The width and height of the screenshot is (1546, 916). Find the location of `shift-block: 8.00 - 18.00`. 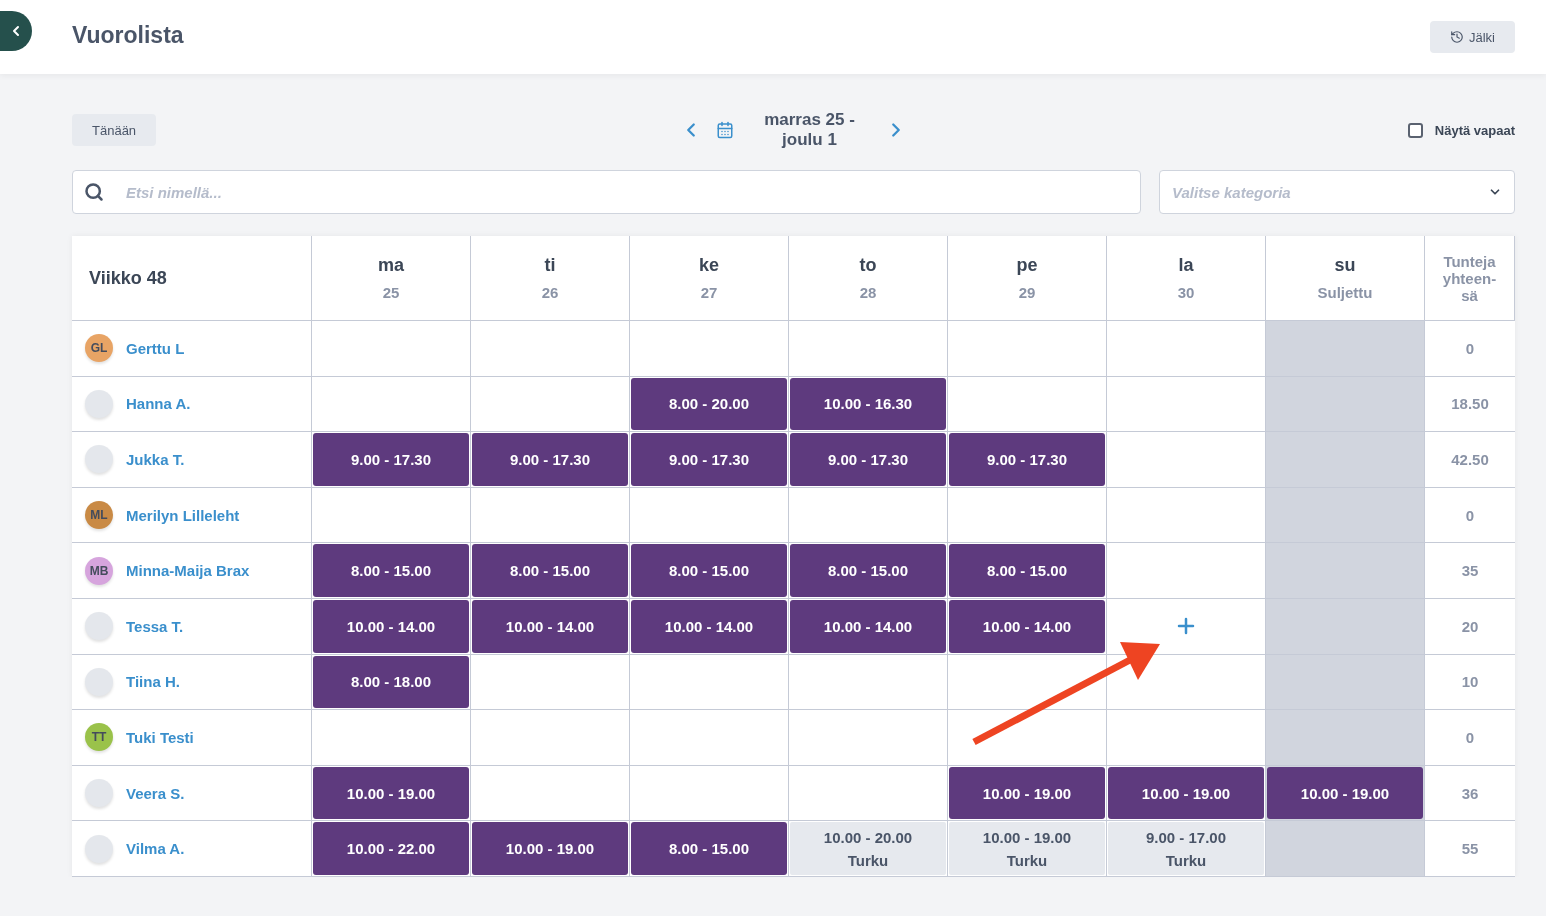

shift-block: 8.00 - 18.00 is located at coordinates (391, 682).